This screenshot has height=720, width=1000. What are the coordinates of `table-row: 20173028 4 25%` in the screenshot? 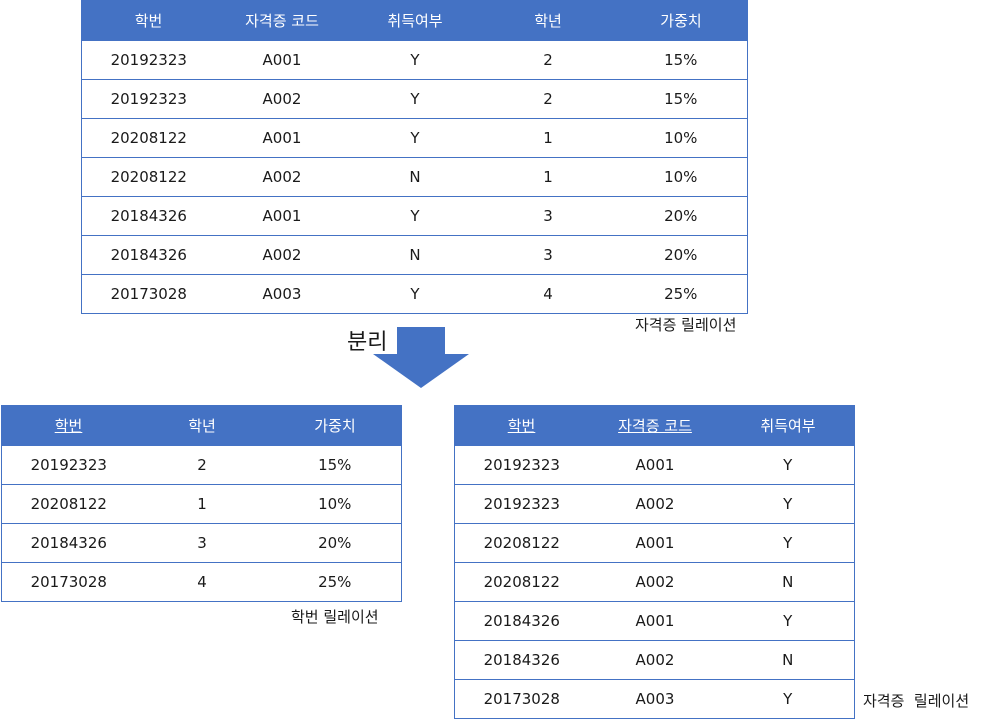 It's located at (201, 582).